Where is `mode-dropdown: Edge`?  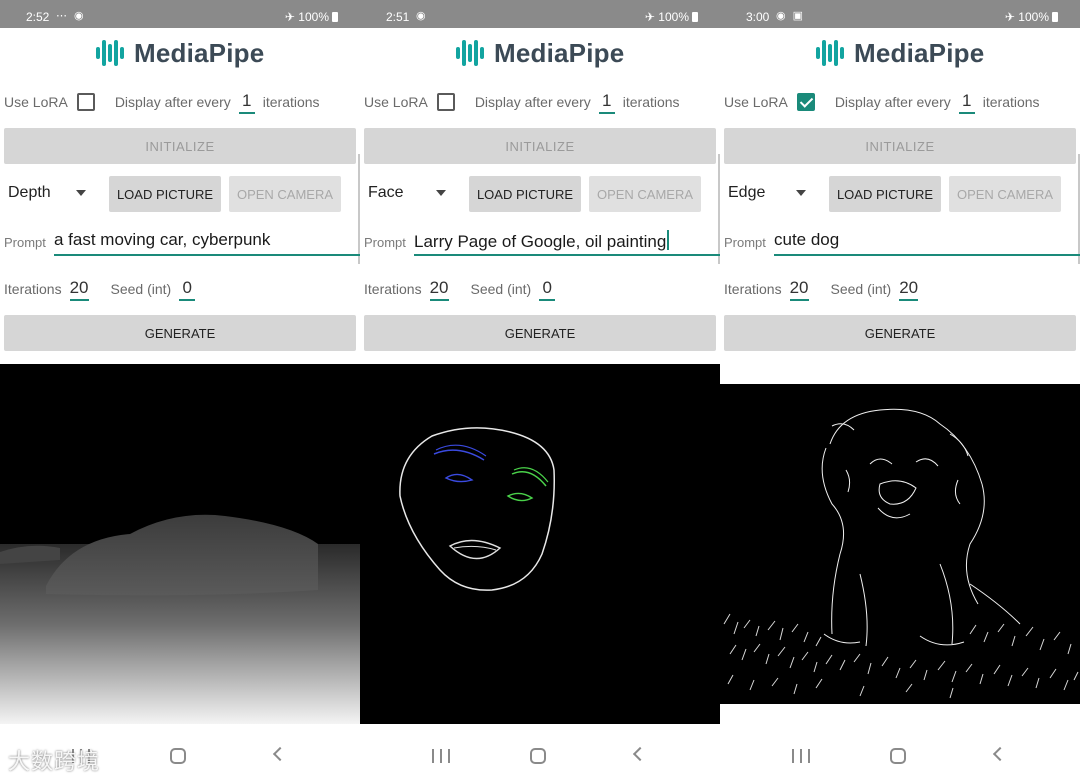
mode-dropdown: Edge is located at coordinates (770, 195).